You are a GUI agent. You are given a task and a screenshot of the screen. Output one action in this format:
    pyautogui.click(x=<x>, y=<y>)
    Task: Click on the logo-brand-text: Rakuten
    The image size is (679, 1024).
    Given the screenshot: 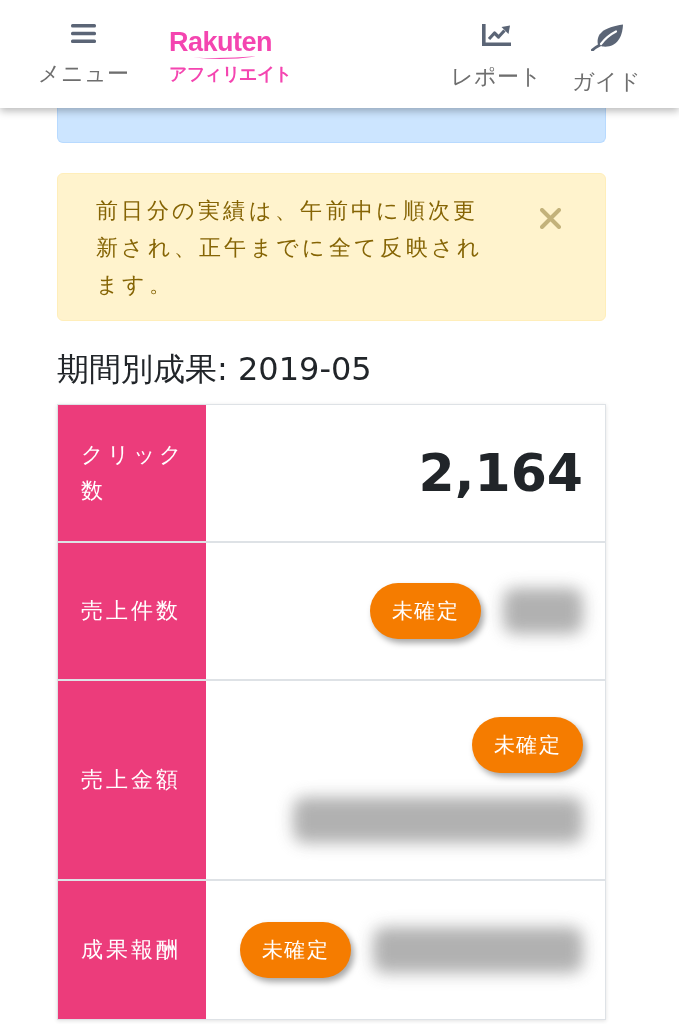 What is the action you would take?
    pyautogui.click(x=221, y=42)
    